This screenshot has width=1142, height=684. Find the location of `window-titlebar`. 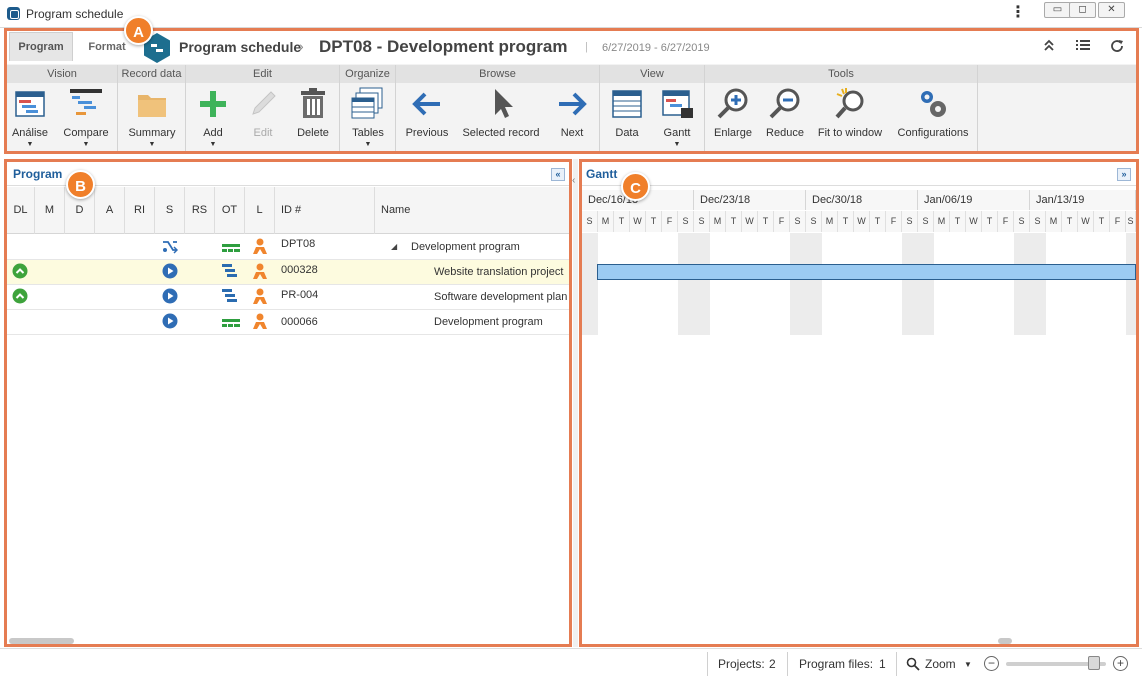

window-titlebar is located at coordinates (571, 14).